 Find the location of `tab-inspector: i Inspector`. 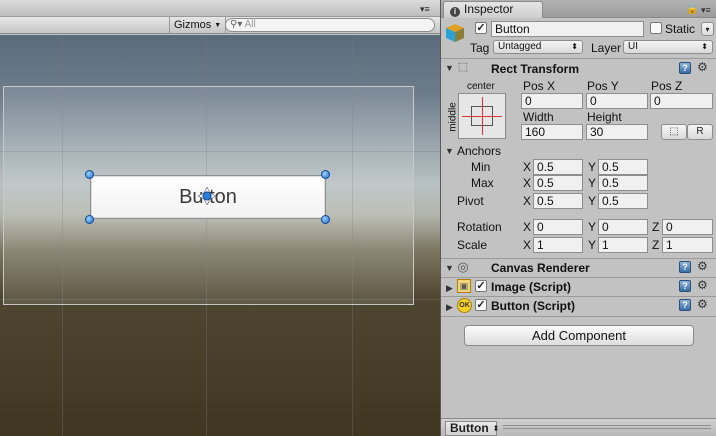

tab-inspector: i Inspector is located at coordinates (493, 9).